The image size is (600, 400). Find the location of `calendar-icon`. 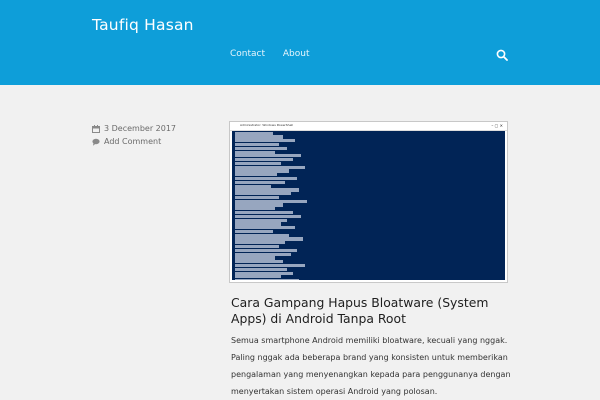

calendar-icon is located at coordinates (96, 128).